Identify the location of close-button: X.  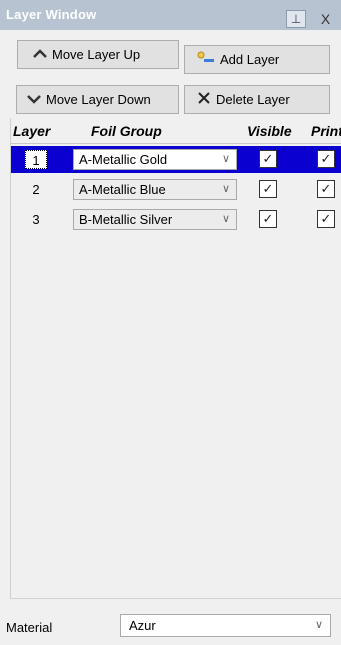
(325, 19).